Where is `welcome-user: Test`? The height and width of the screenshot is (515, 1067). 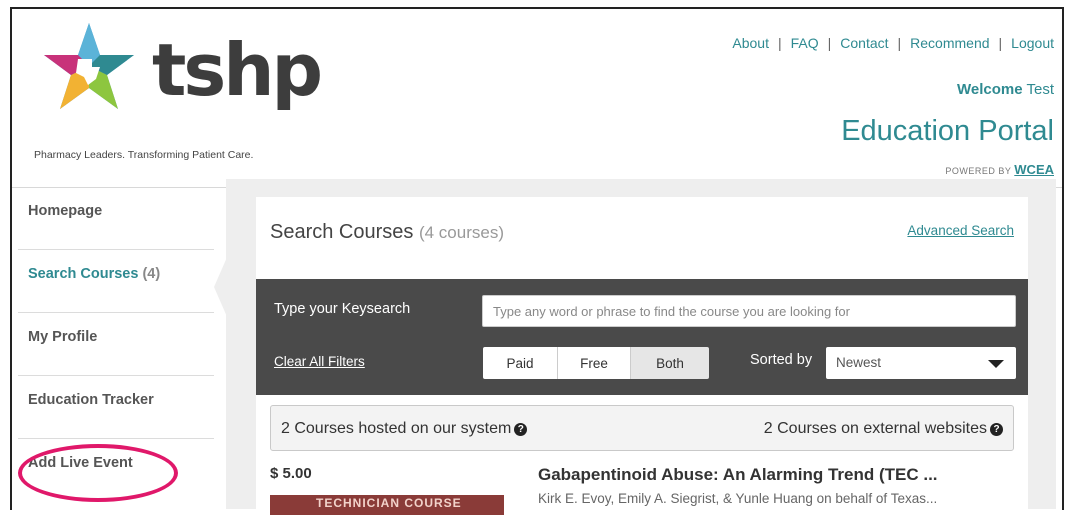 welcome-user: Test is located at coordinates (1040, 89).